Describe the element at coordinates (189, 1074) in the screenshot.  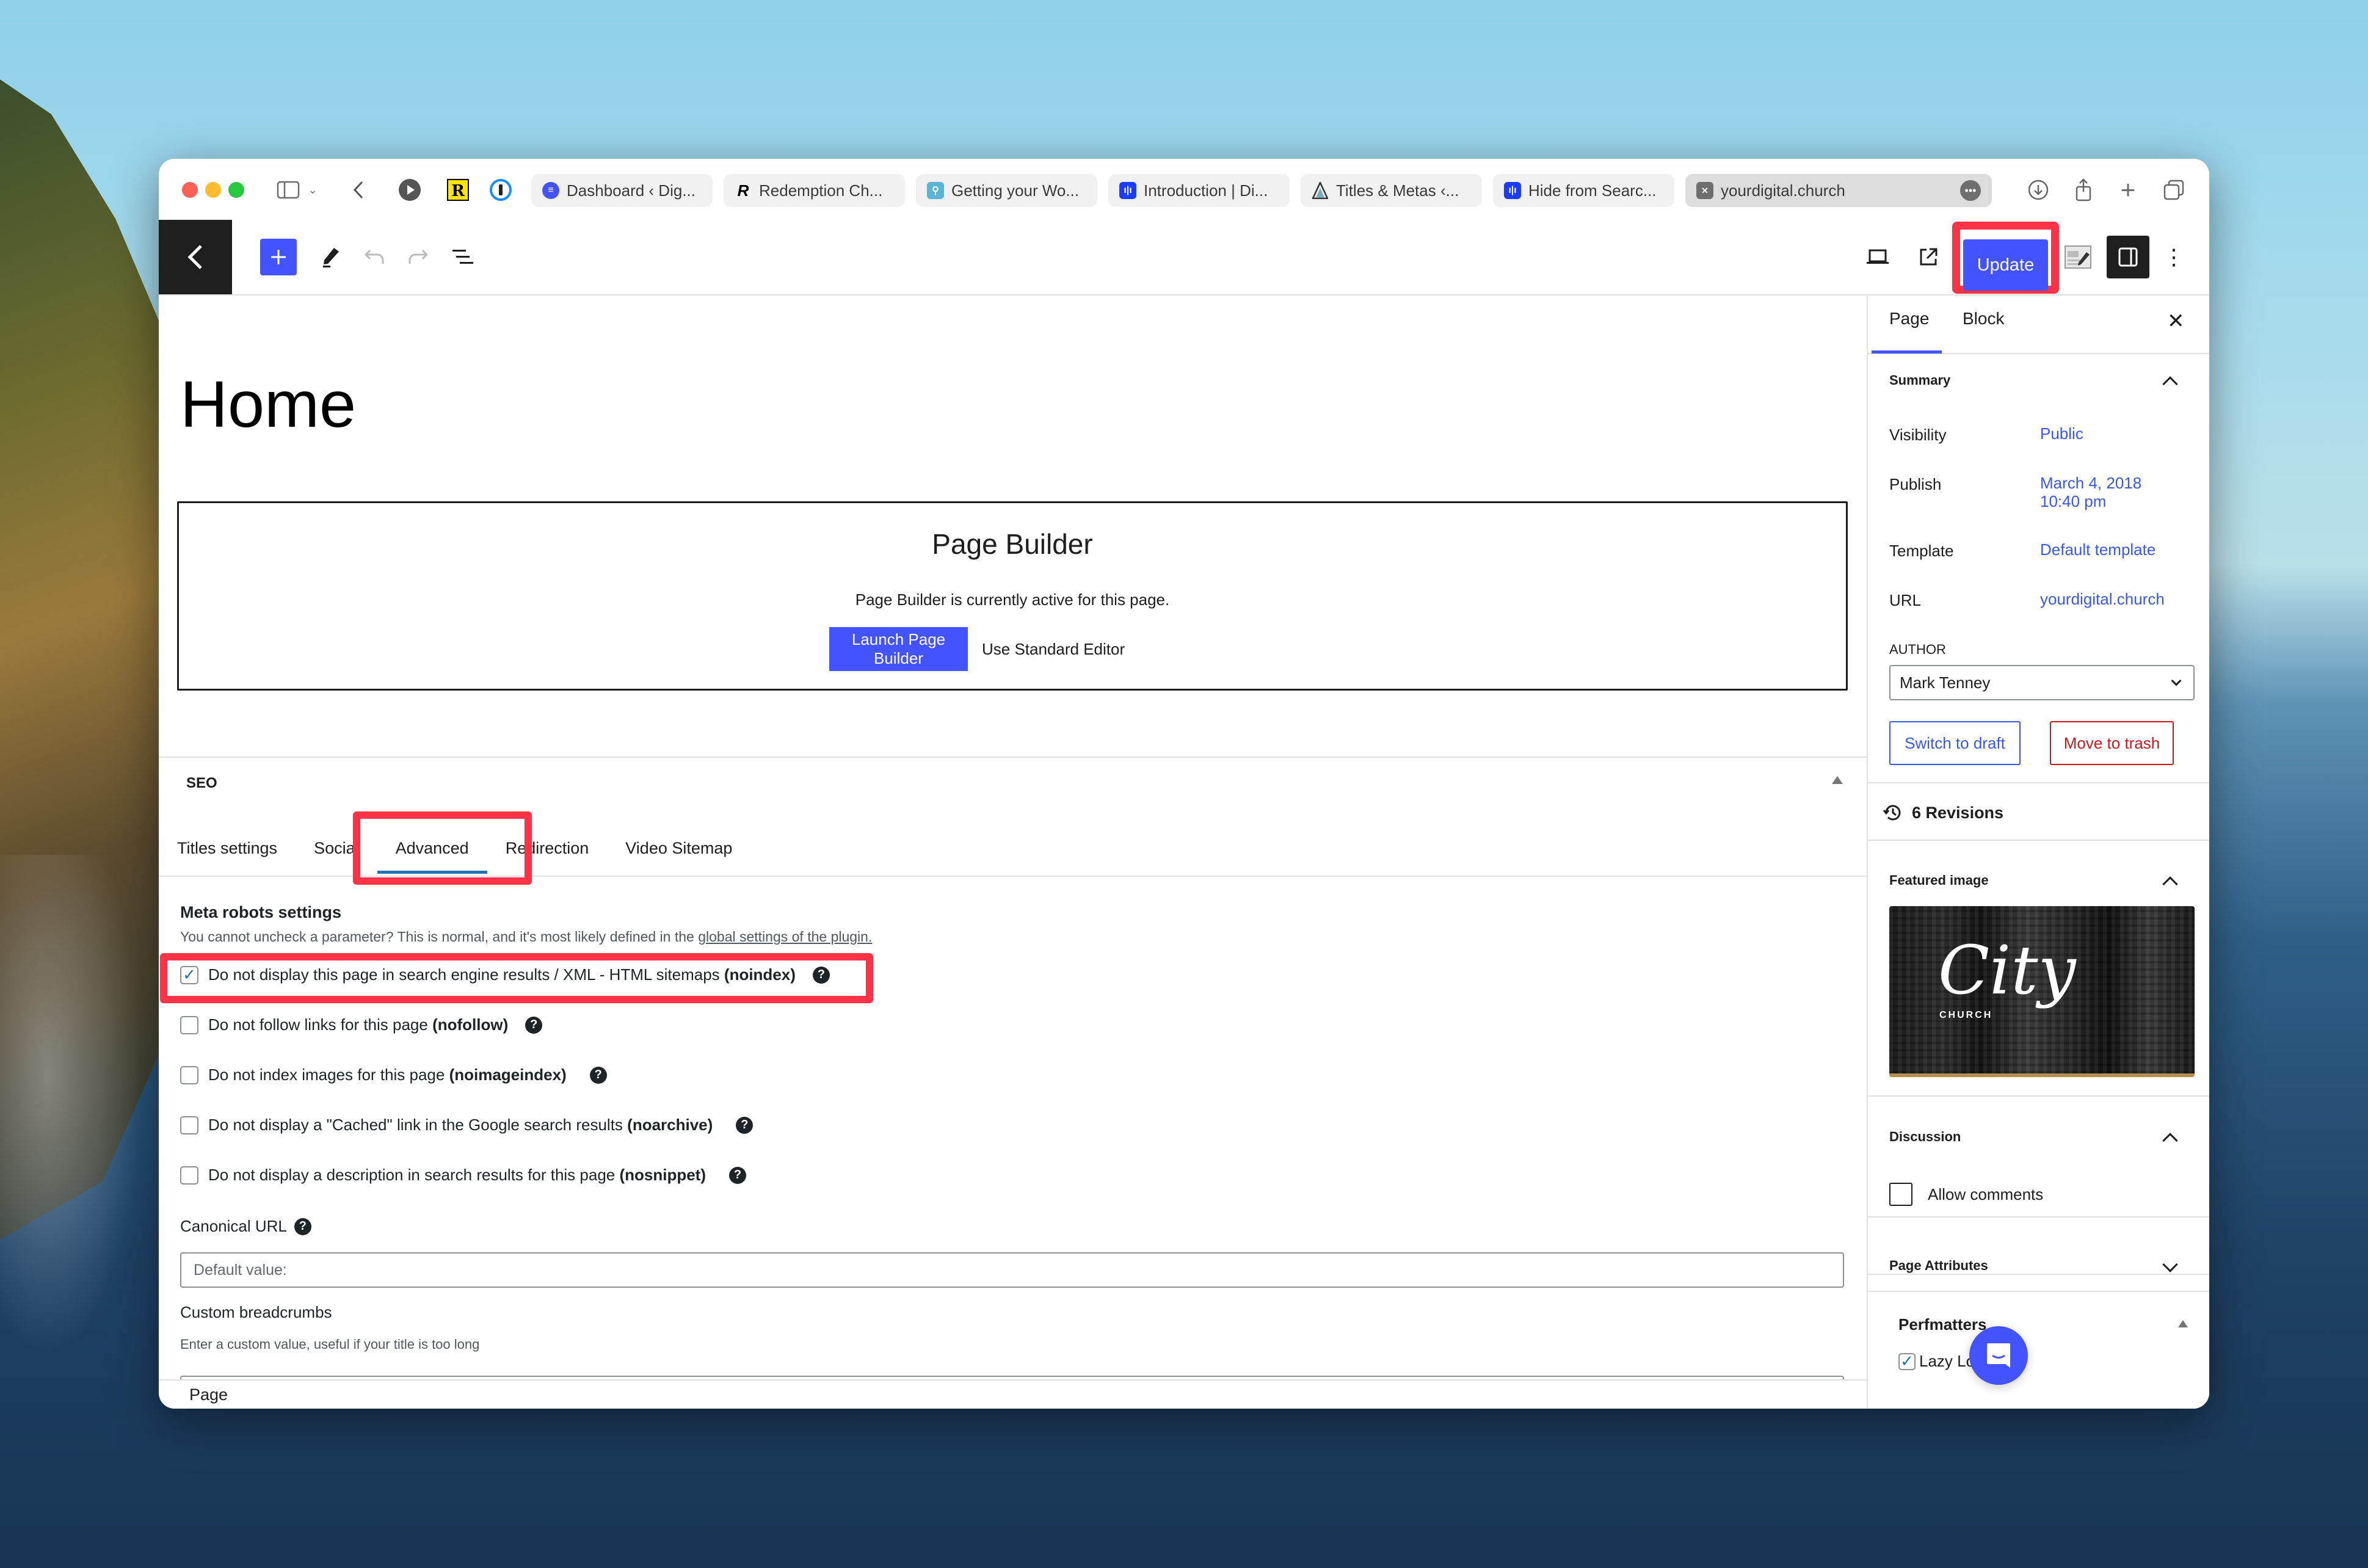
I see `noimageindex-checkbox` at that location.